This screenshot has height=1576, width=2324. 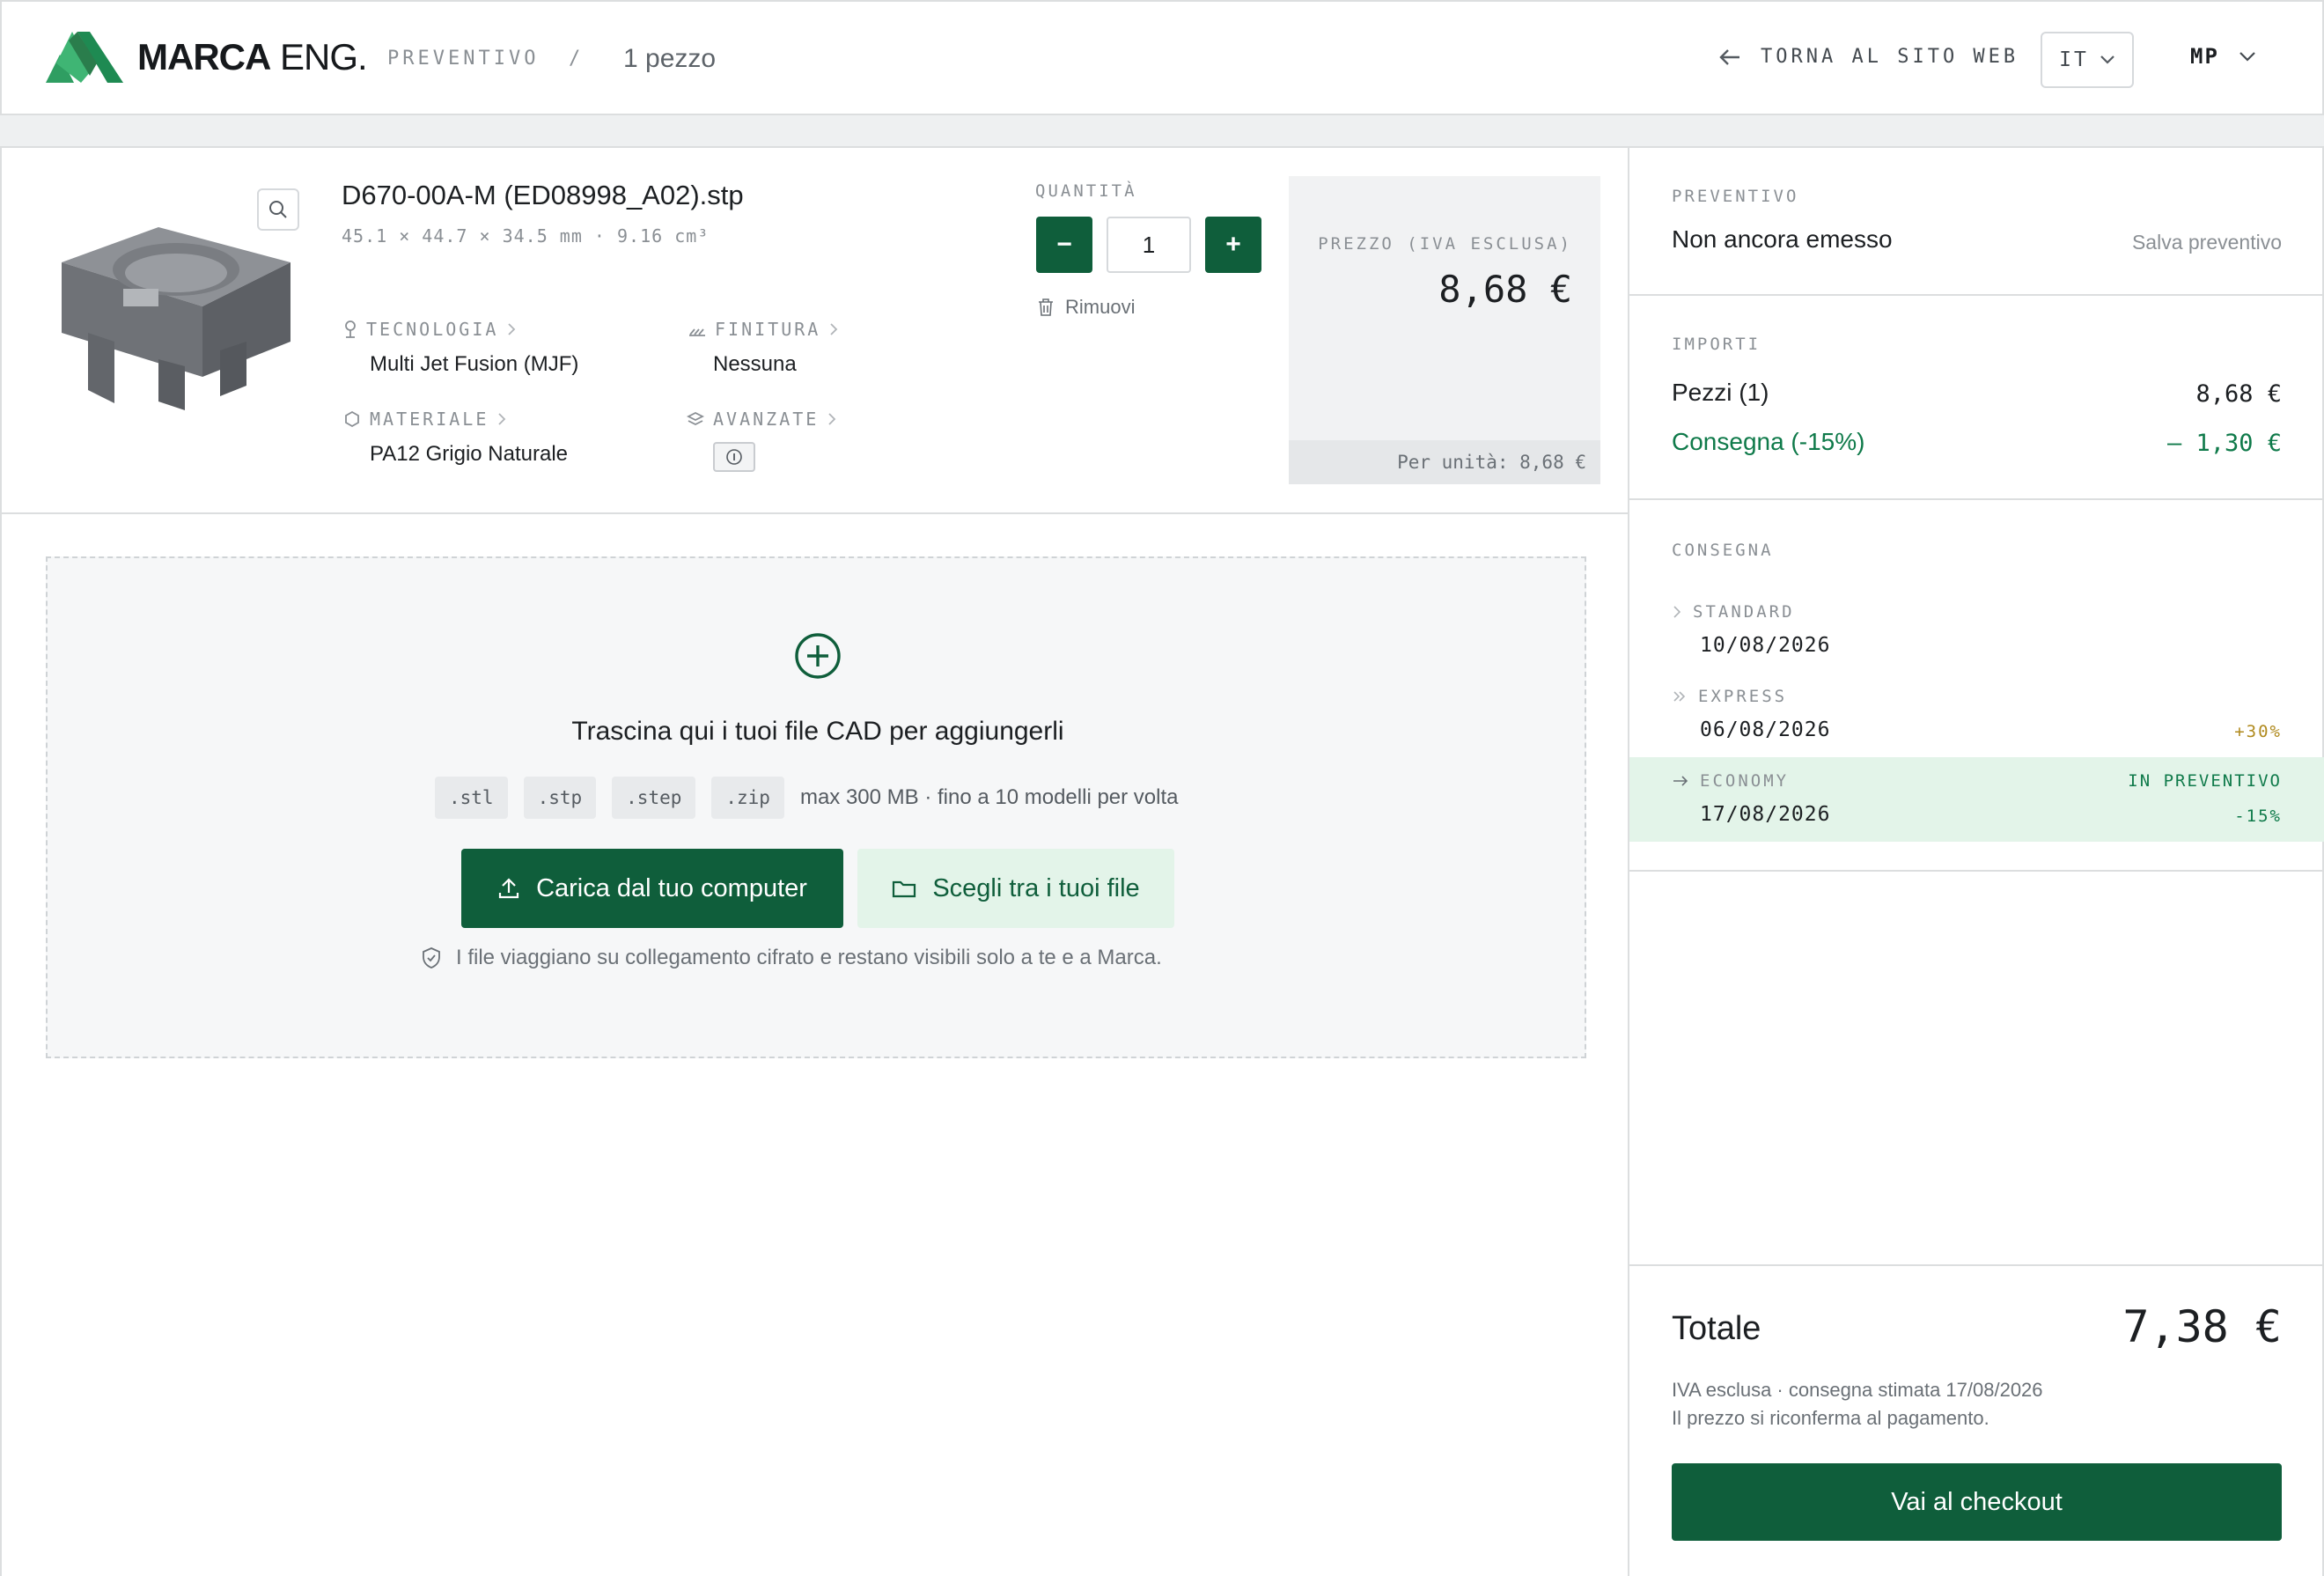 I want to click on quantity-input: 1, so click(x=1149, y=245).